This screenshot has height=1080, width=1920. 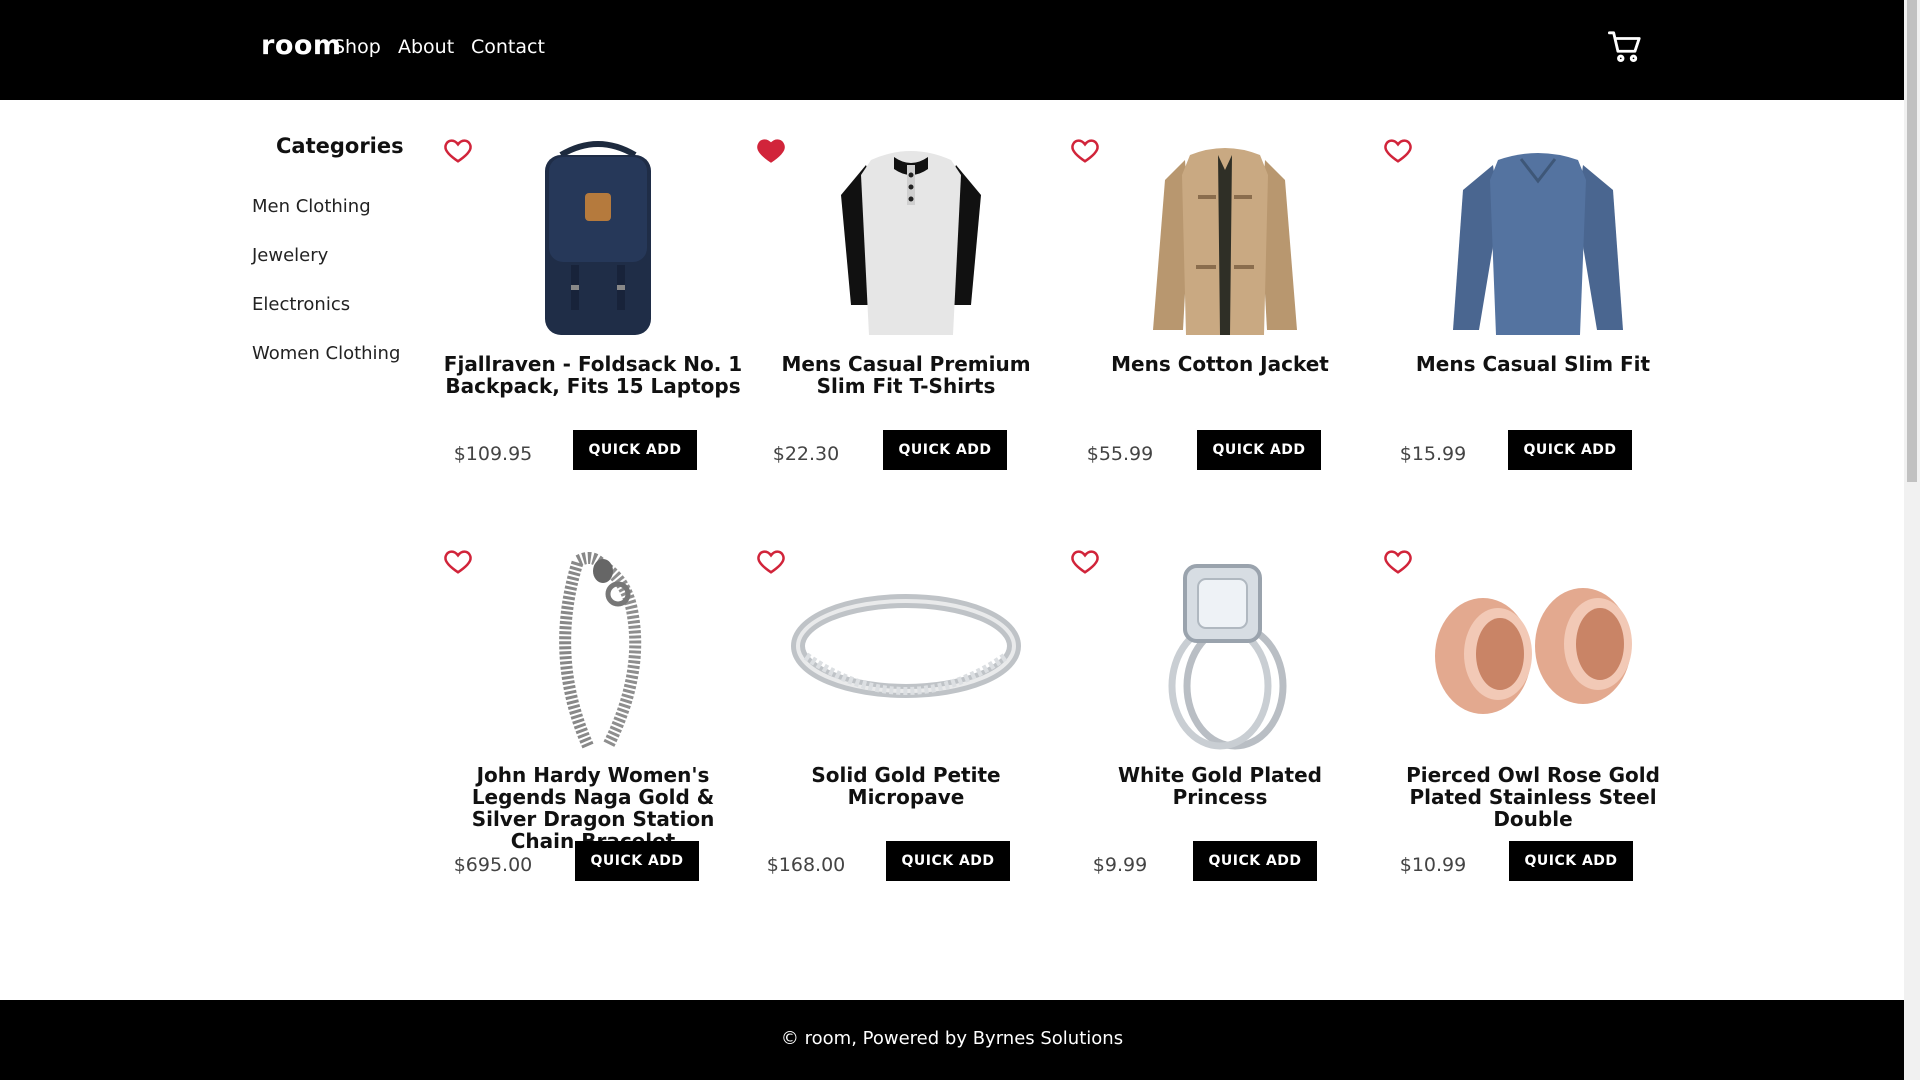 I want to click on product-price: $10.99, so click(x=1433, y=865).